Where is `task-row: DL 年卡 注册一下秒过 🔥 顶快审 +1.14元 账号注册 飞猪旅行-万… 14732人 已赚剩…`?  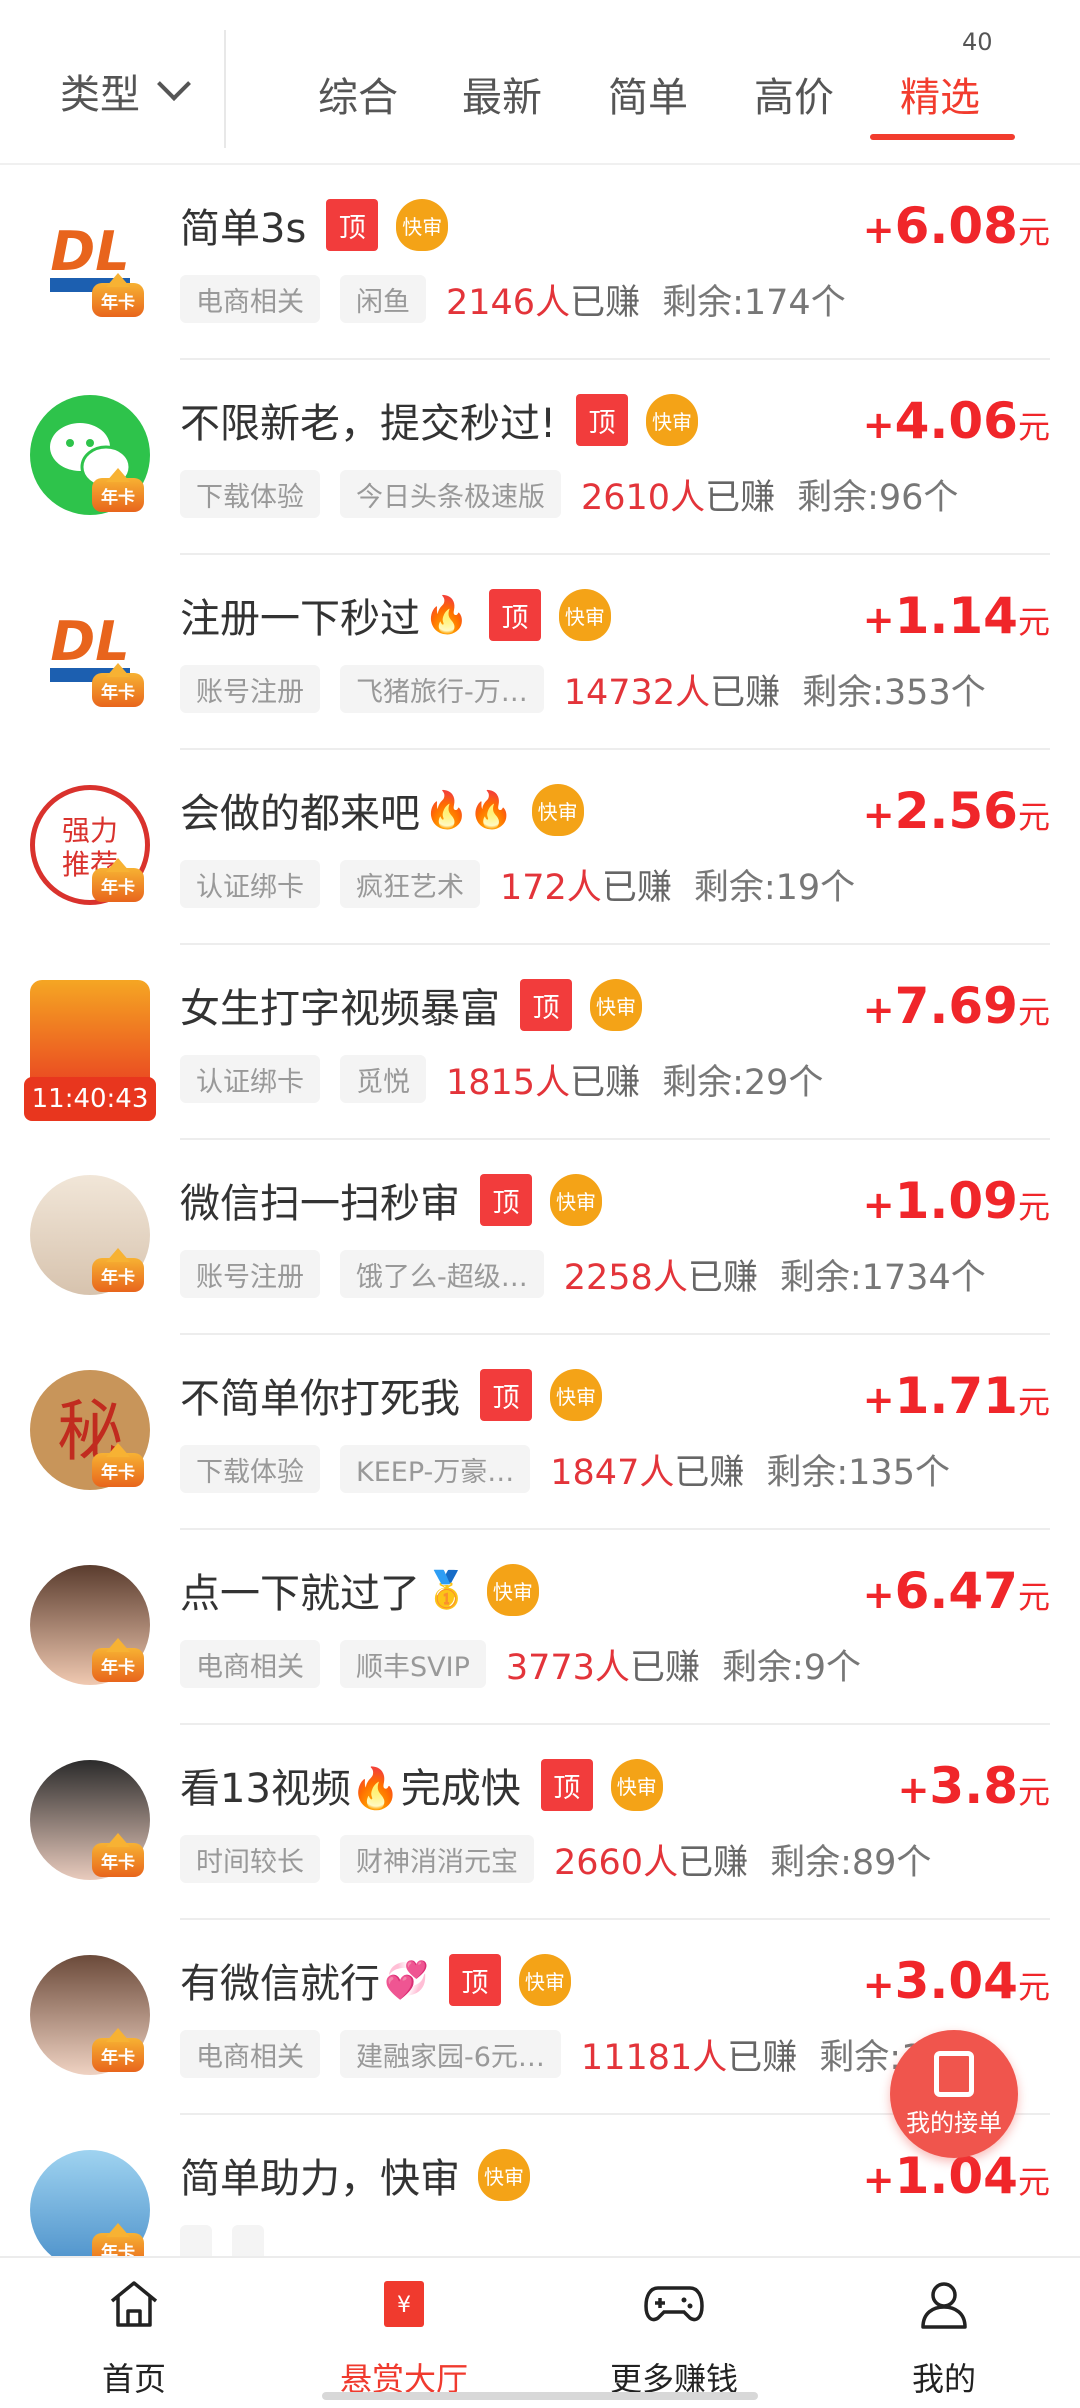 task-row: DL 年卡 注册一下秒过 🔥 顶快审 +1.14元 账号注册 飞猪旅行-万… 14732人 已赚剩… is located at coordinates (540, 652).